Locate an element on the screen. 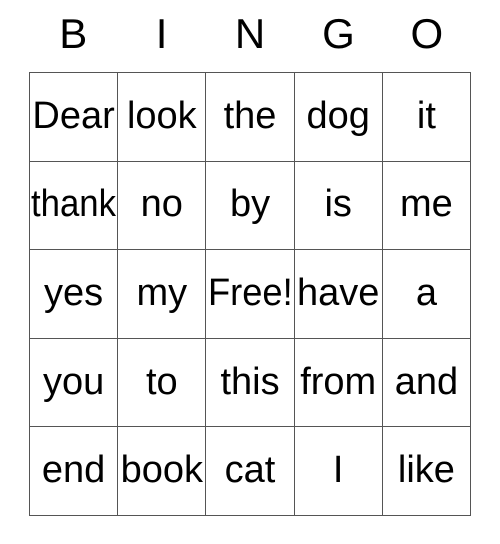  bingo-cell-label: have is located at coordinates (338, 293).